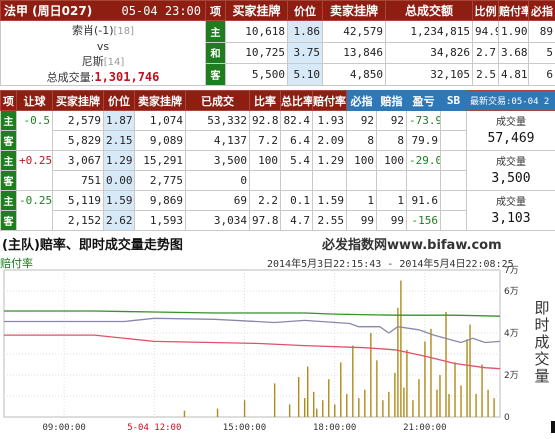  What do you see at coordinates (296, 200) in the screenshot?
I see `hc-total-ratio: 0.1` at bounding box center [296, 200].